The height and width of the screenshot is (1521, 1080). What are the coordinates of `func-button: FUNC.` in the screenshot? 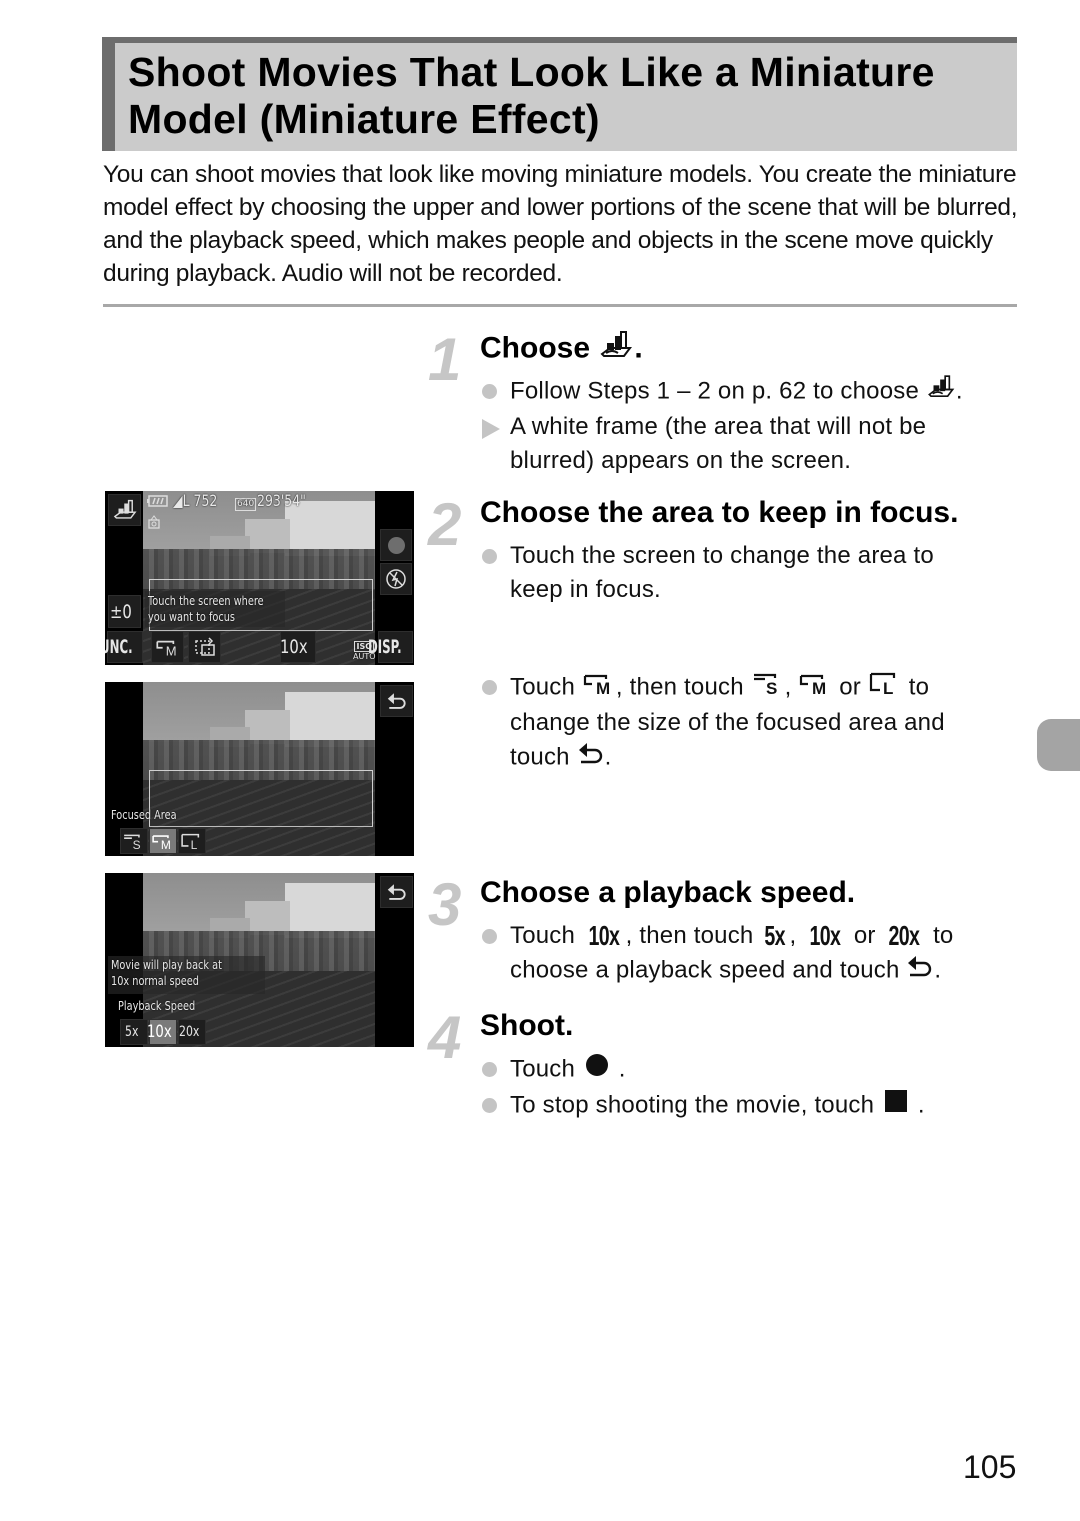 It's located at (124, 647).